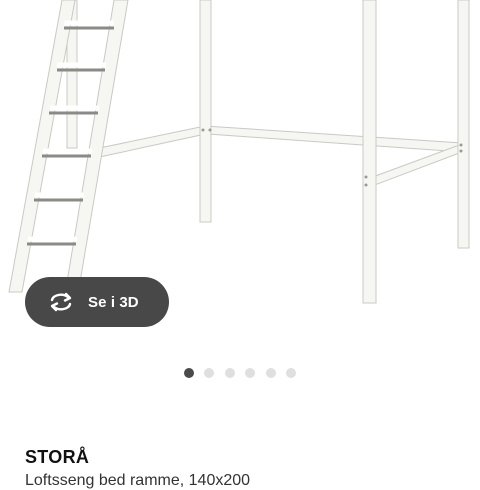 This screenshot has width=480, height=490. What do you see at coordinates (57, 457) in the screenshot?
I see `product-name: STORÅ` at bounding box center [57, 457].